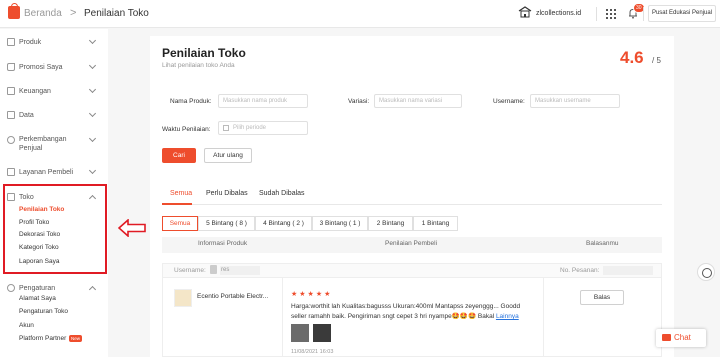 This screenshot has height=357, width=720. What do you see at coordinates (525, 12) in the screenshot?
I see `shop-avatar-icon` at bounding box center [525, 12].